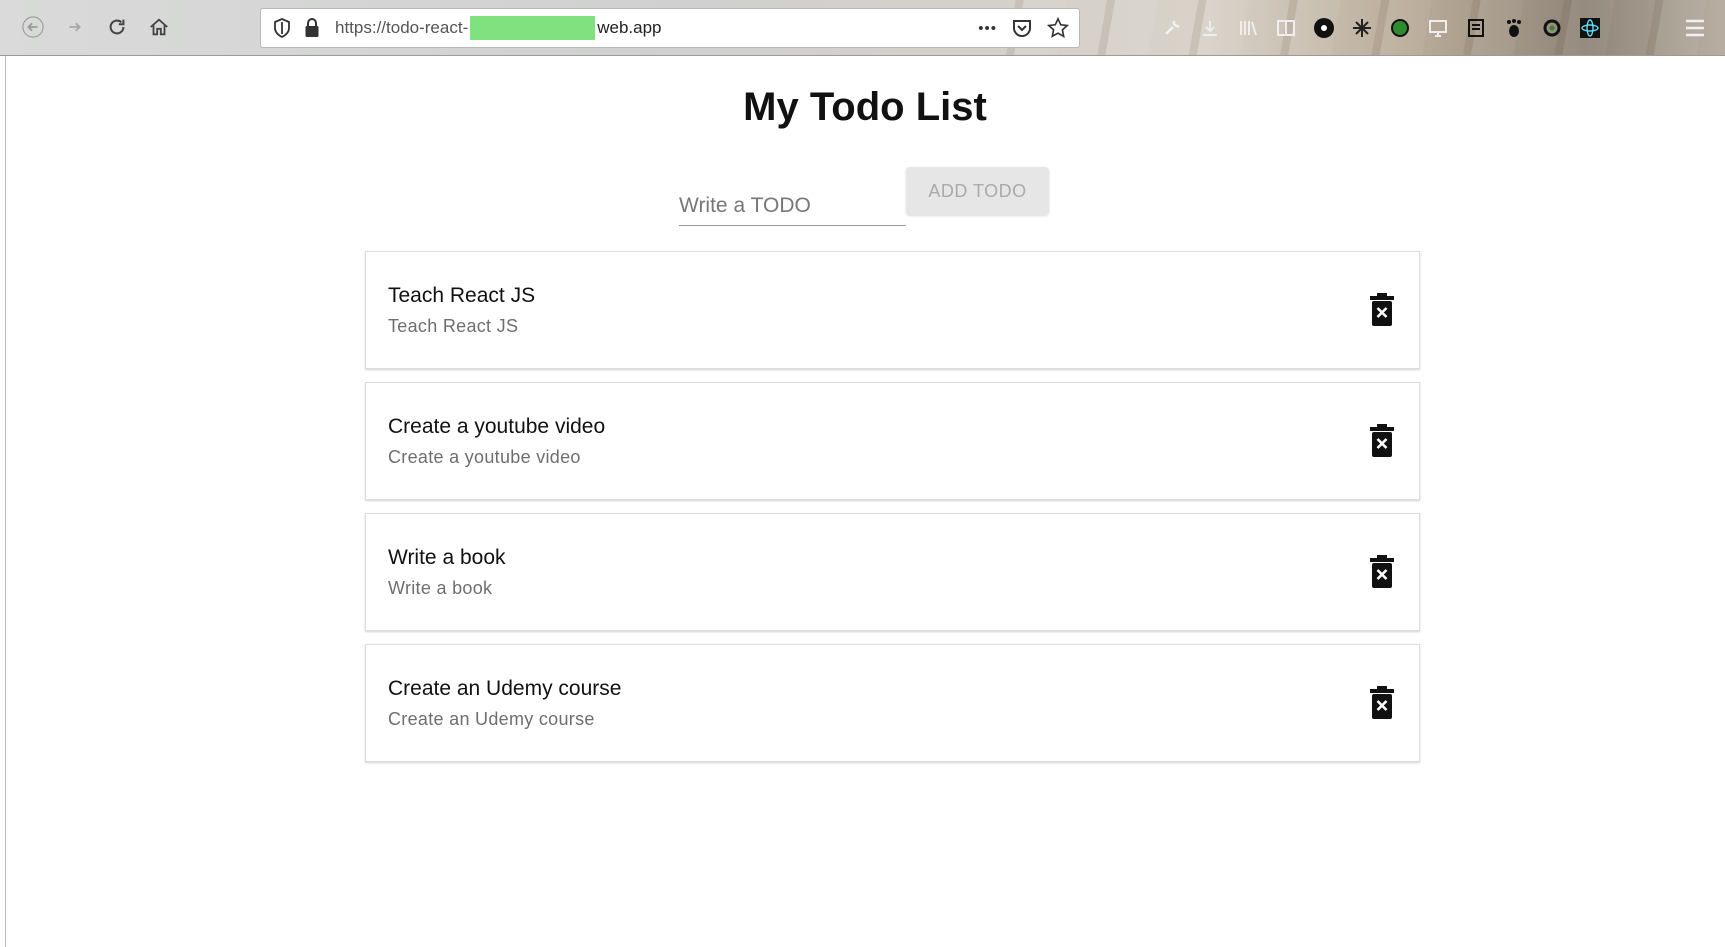 This screenshot has width=1725, height=947. I want to click on hamburger-menu-icon, so click(1695, 28).